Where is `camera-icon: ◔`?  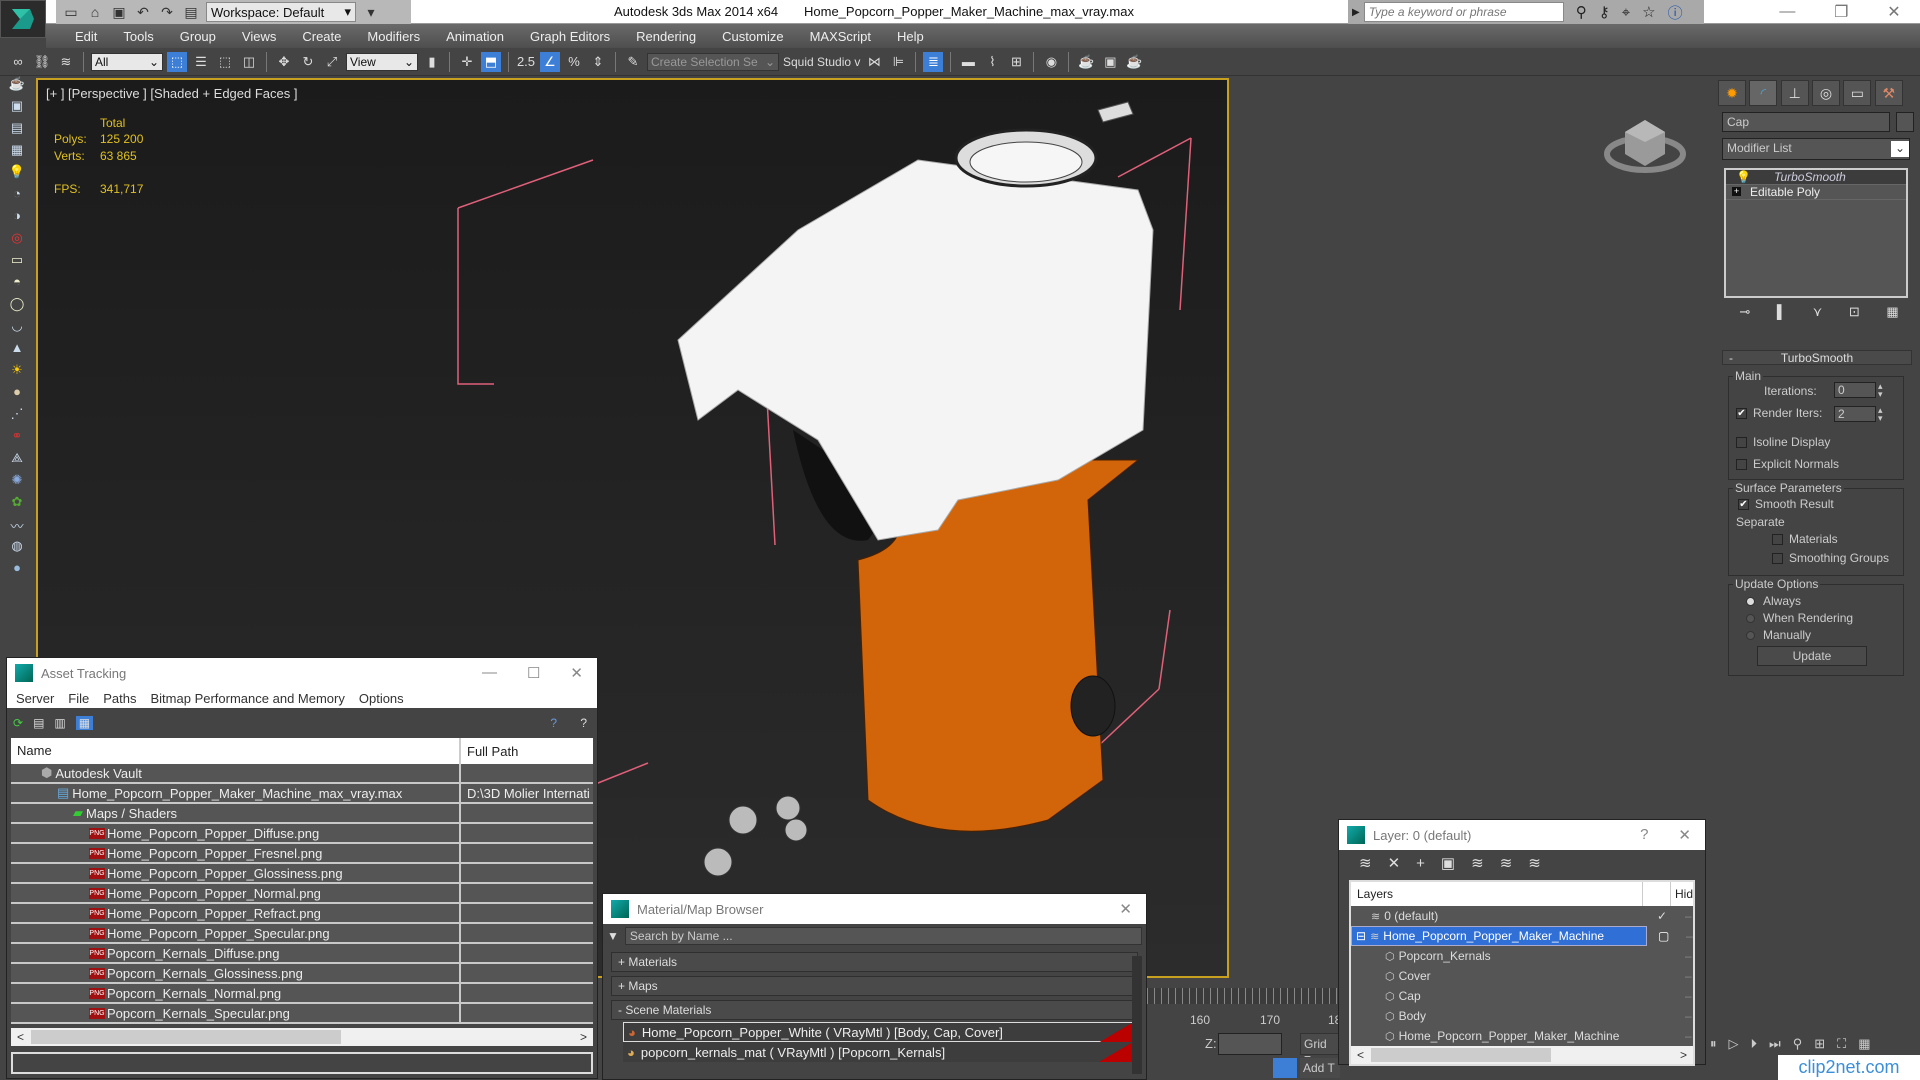
camera-icon: ◔ is located at coordinates (17, 197).